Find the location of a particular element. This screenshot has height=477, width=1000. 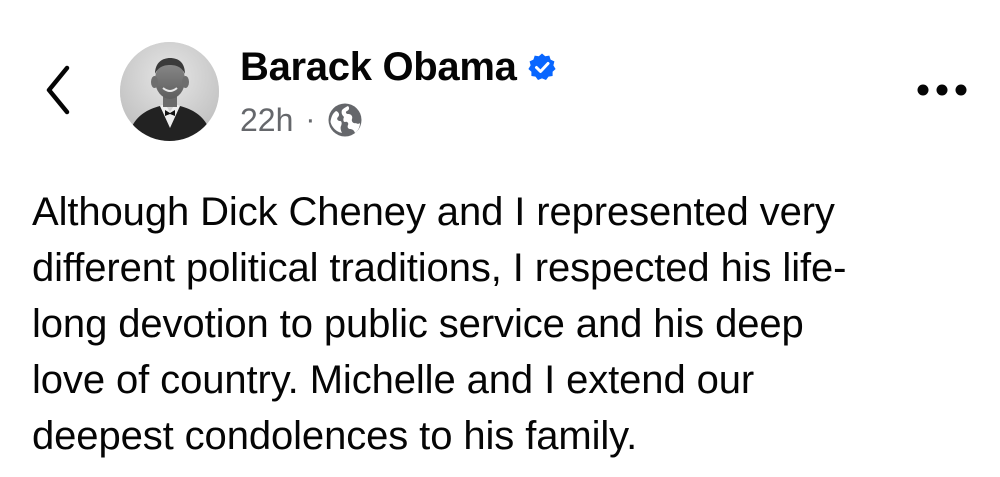

author-row: Barack Obama is located at coordinates (398, 67).